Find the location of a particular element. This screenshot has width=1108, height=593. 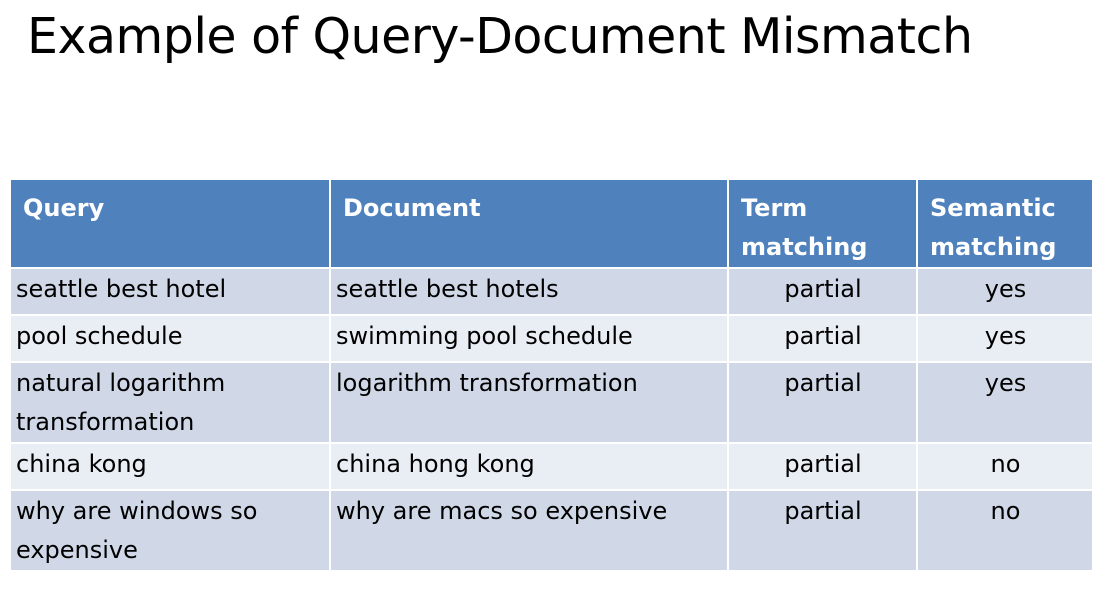

cell-query: why are windows so expensive is located at coordinates (170, 530).